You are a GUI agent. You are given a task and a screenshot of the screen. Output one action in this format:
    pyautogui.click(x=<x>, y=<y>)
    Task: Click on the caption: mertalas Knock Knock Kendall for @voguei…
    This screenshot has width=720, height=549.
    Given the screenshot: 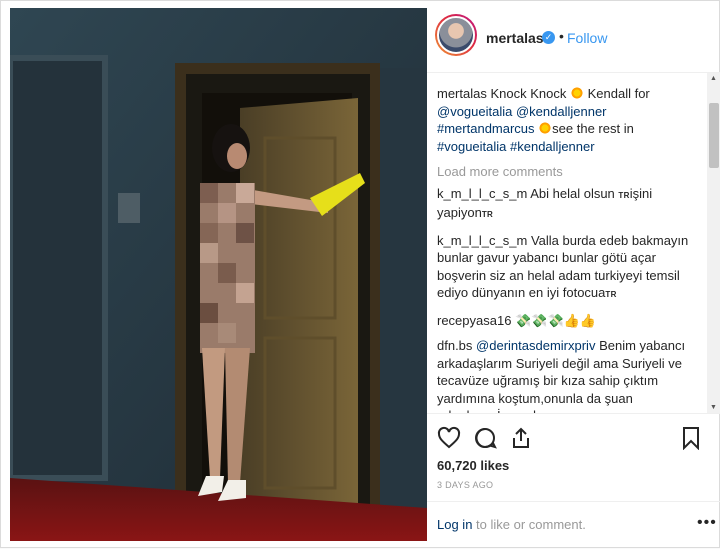 What is the action you would take?
    pyautogui.click(x=570, y=120)
    